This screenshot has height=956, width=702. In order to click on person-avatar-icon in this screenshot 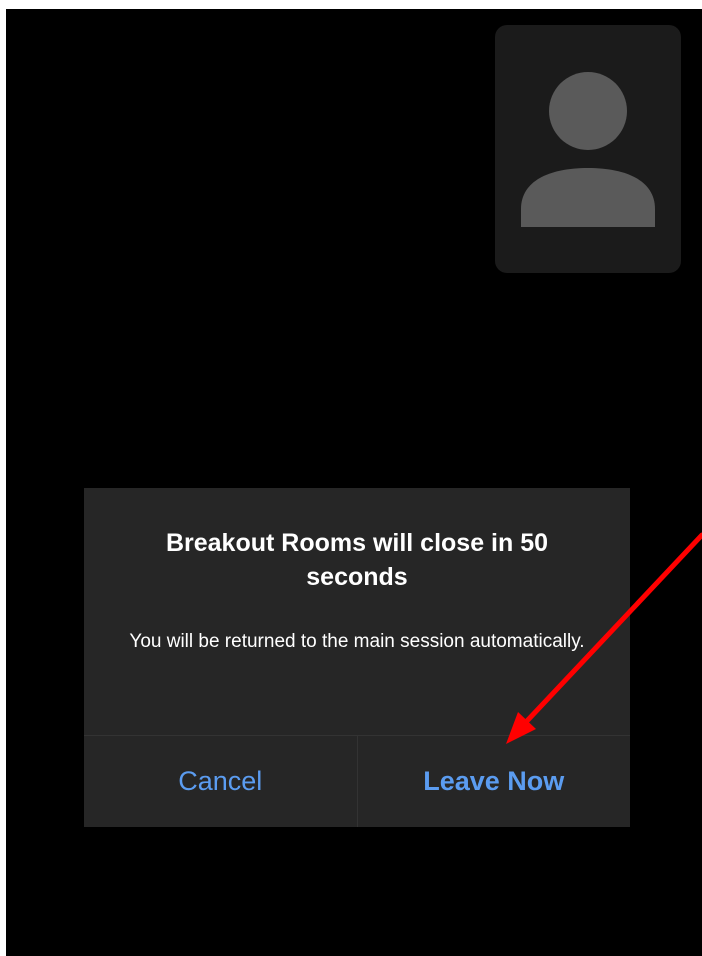, I will do `click(588, 149)`.